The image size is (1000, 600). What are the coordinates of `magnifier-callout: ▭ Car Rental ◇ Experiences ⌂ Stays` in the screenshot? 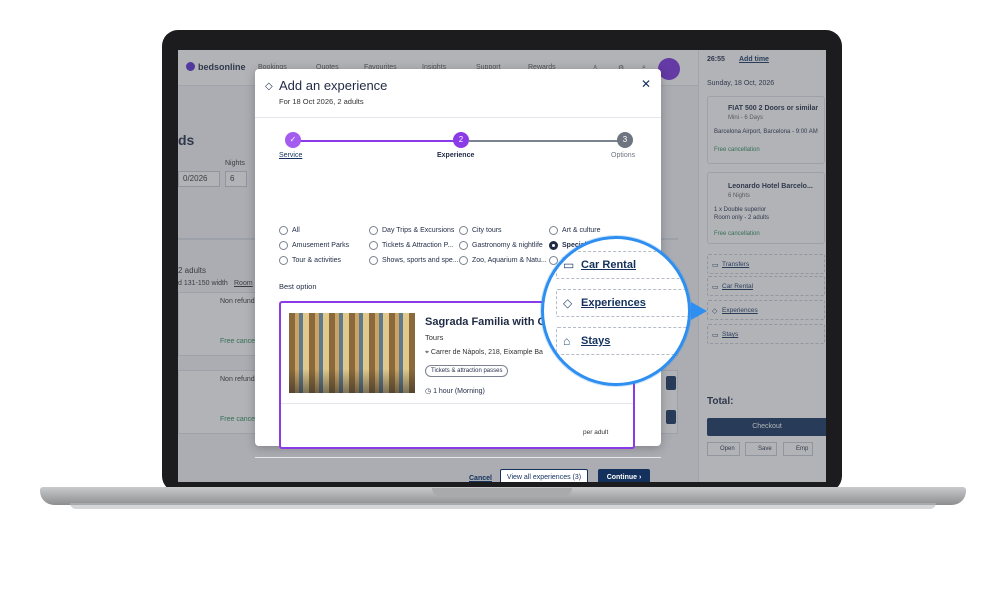 It's located at (616, 311).